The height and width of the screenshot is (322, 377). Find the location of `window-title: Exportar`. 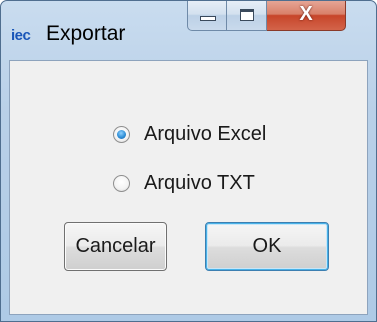

window-title: Exportar is located at coordinates (86, 33).